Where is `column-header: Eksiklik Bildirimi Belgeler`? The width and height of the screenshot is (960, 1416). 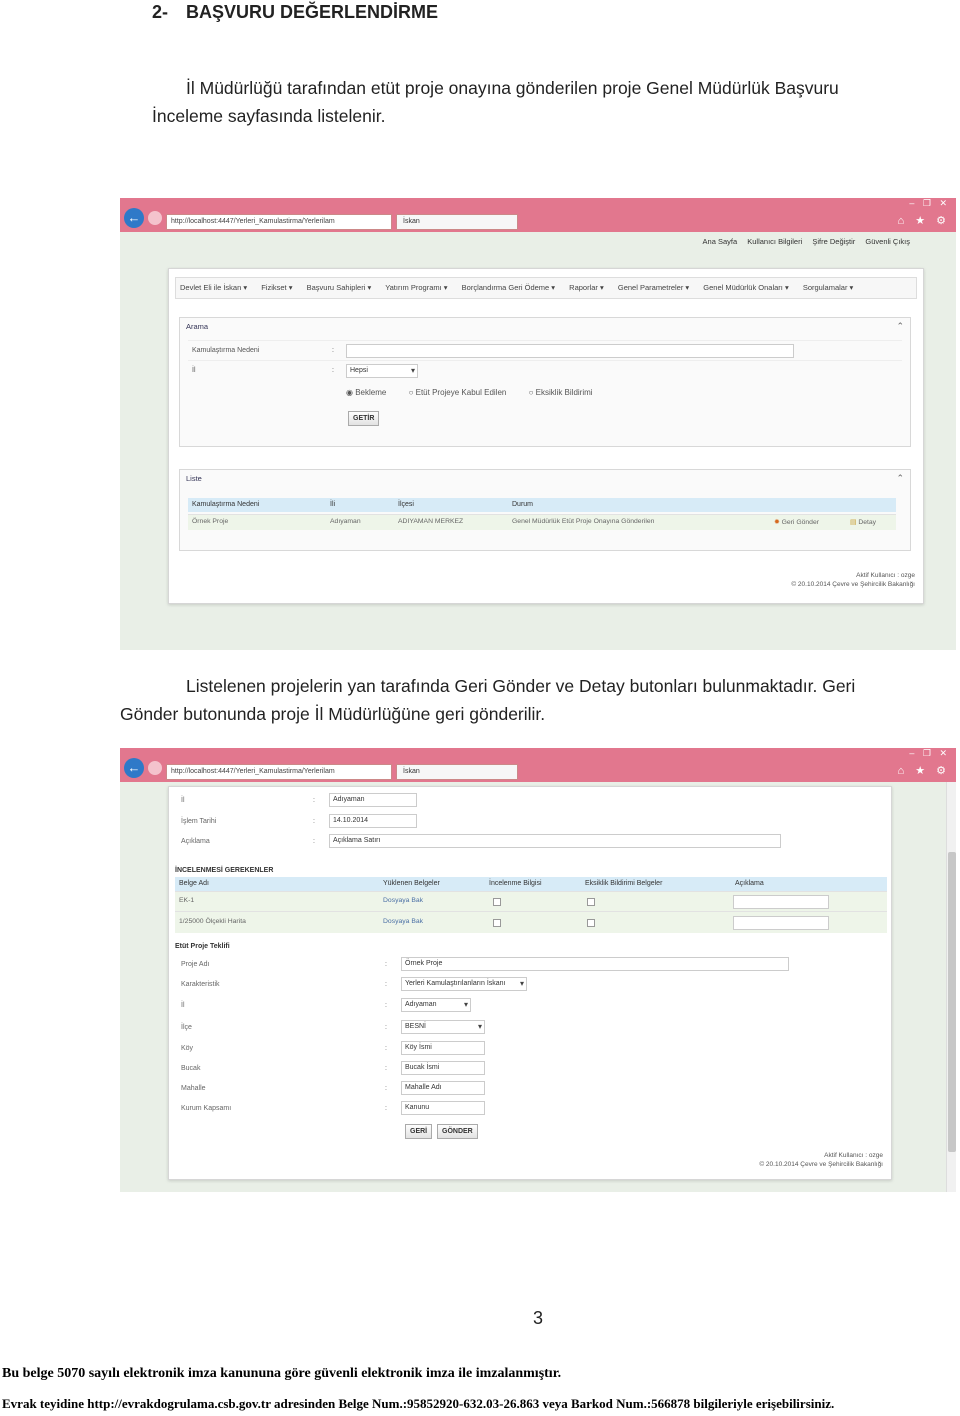
column-header: Eksiklik Bildirimi Belgeler is located at coordinates (624, 883).